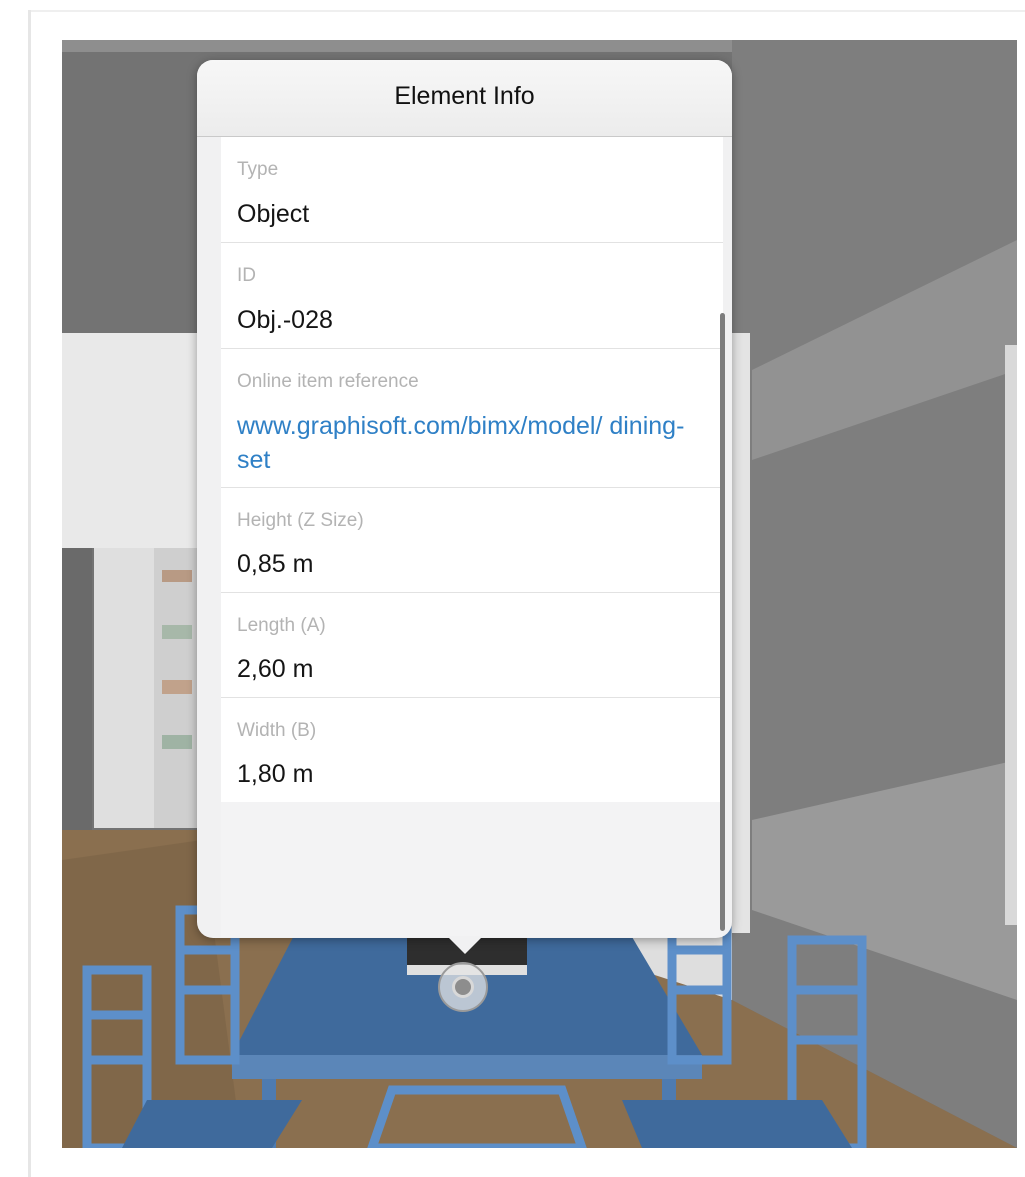  I want to click on right-door-frame, so click(1011, 635).